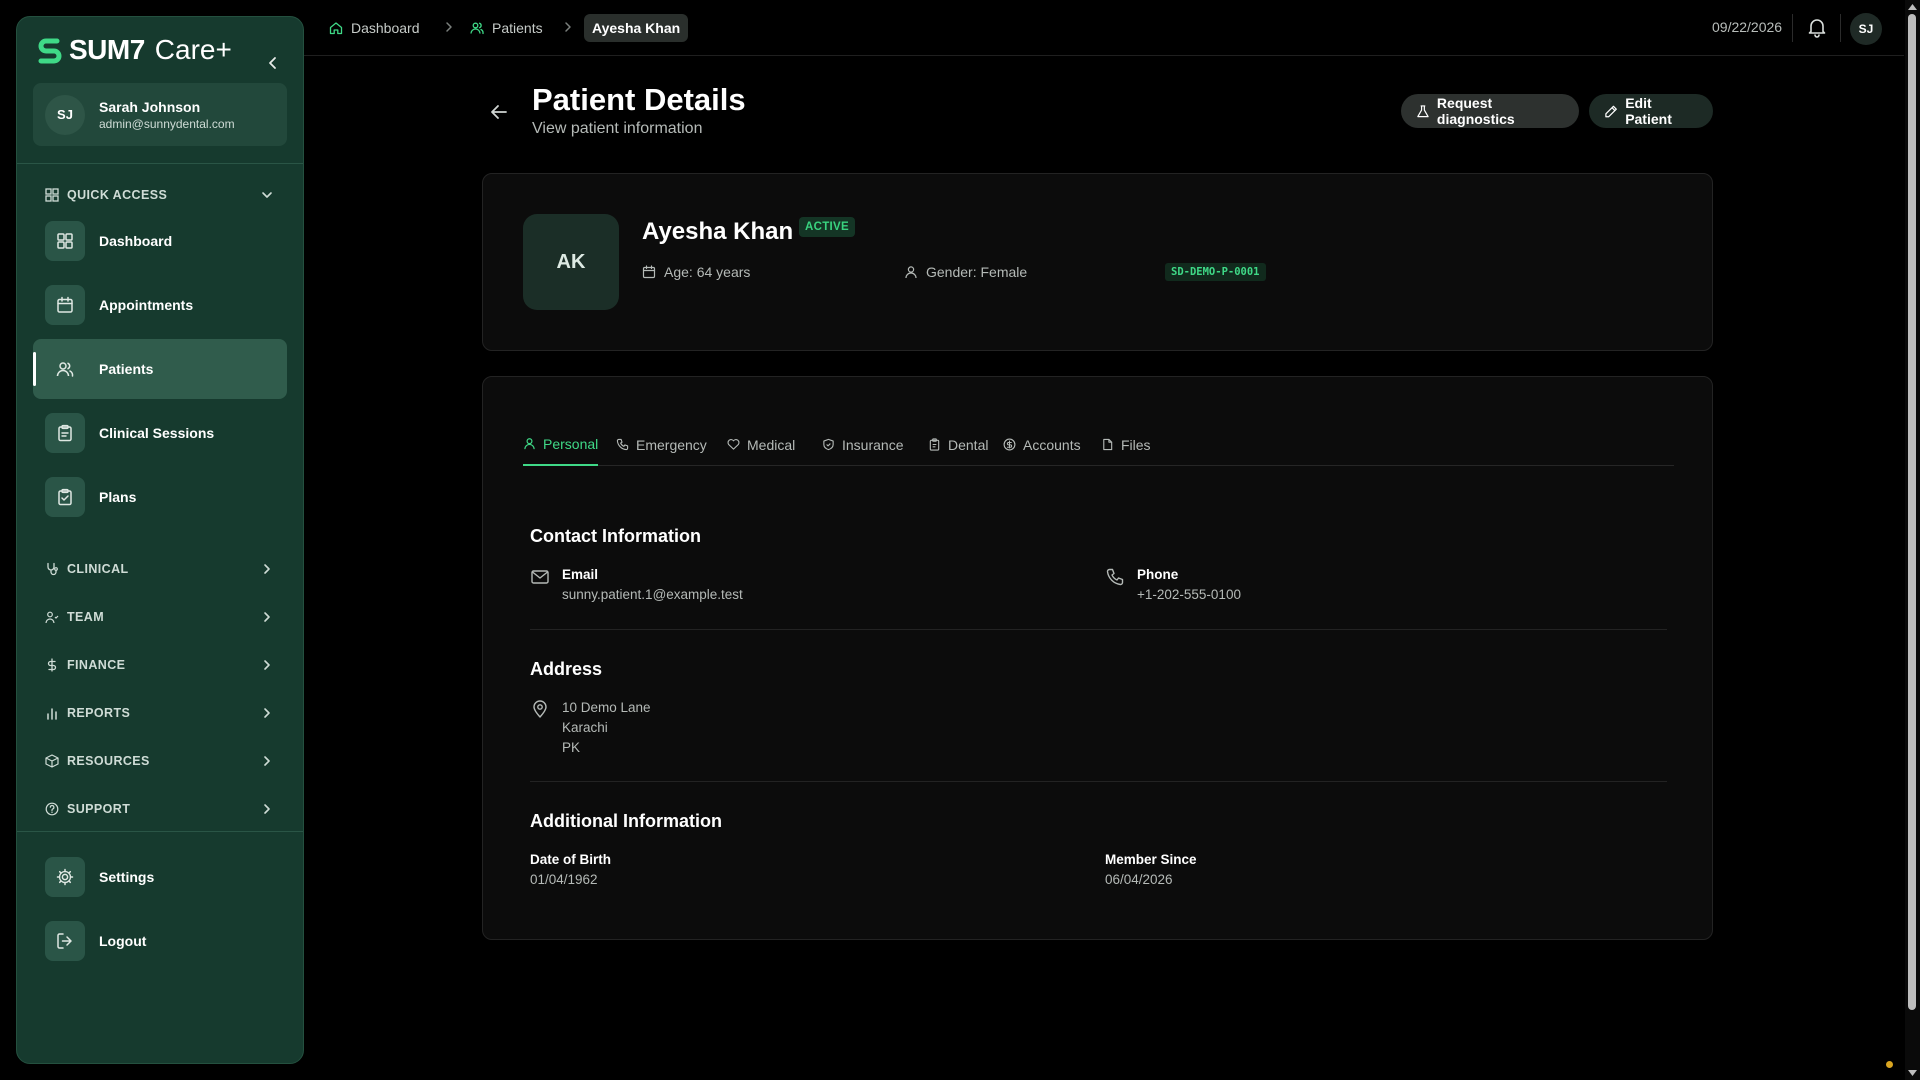 The image size is (1920, 1080). What do you see at coordinates (564, 879) in the screenshot?
I see `dob-value: 01/04/1962` at bounding box center [564, 879].